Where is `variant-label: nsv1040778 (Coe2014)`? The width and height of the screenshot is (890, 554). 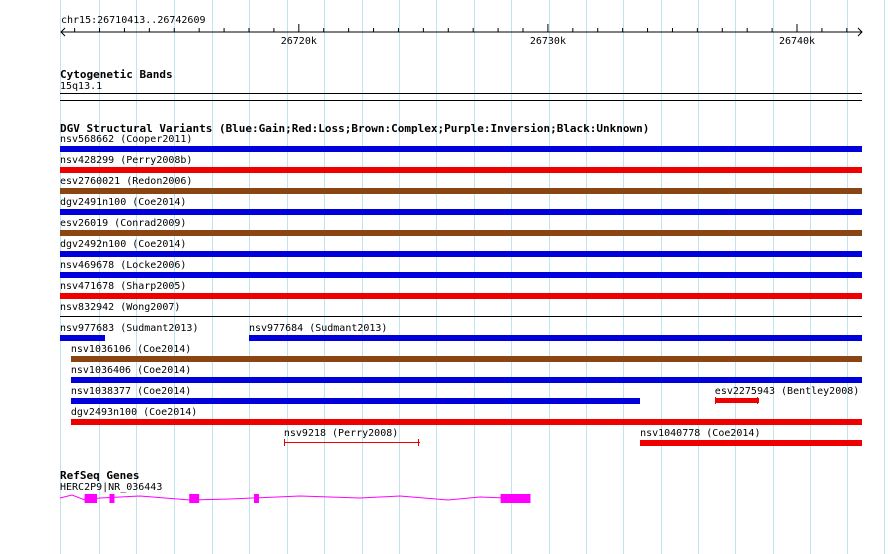
variant-label: nsv1040778 (Coe2014) is located at coordinates (700, 434).